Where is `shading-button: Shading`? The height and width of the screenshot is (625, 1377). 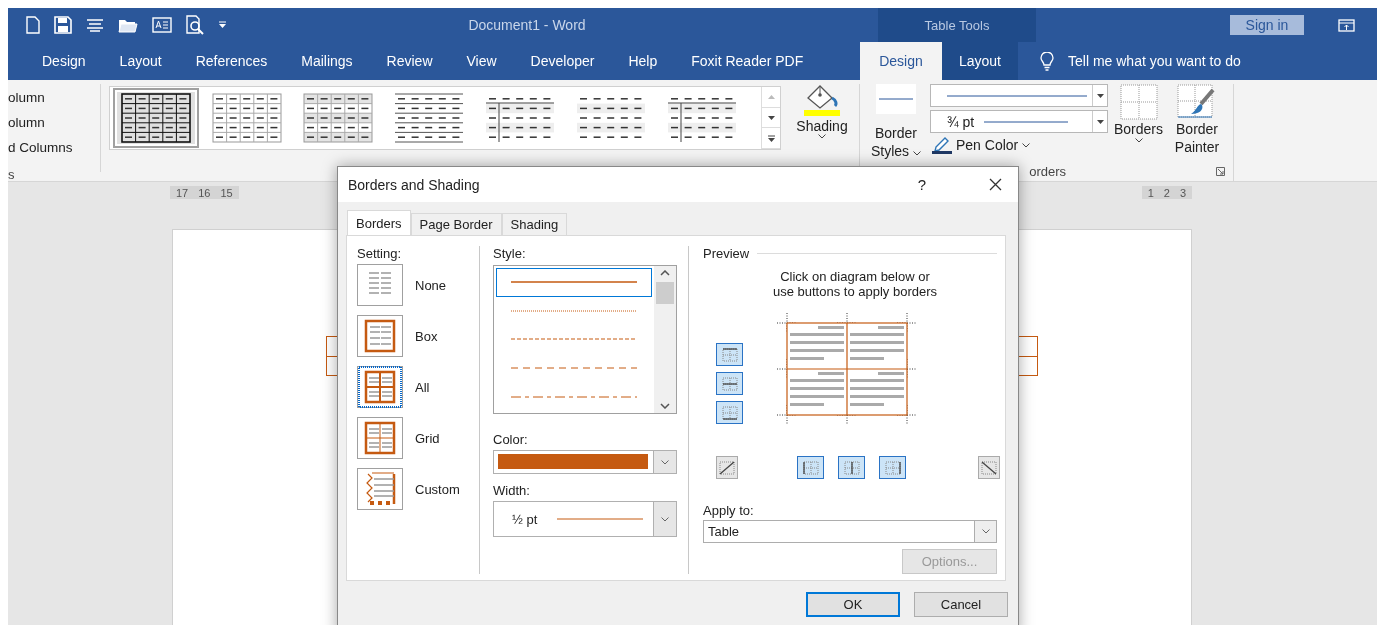
shading-button: Shading is located at coordinates (822, 130).